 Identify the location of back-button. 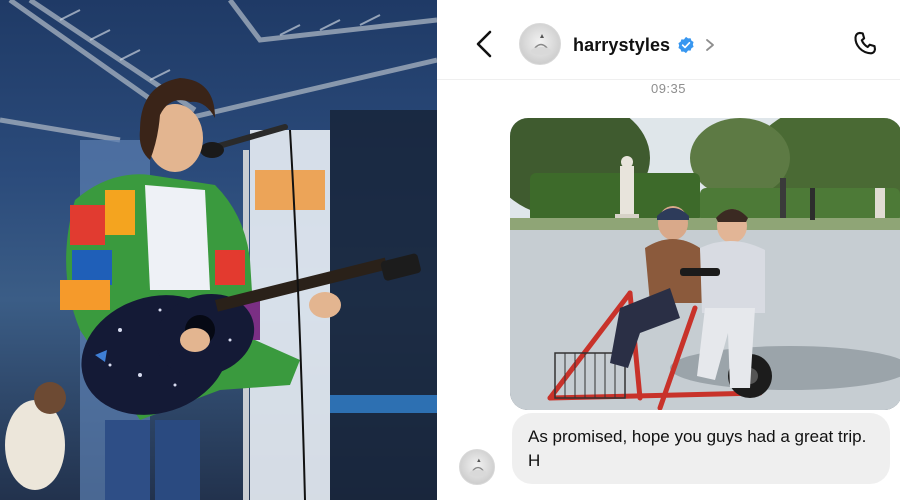
(484, 44).